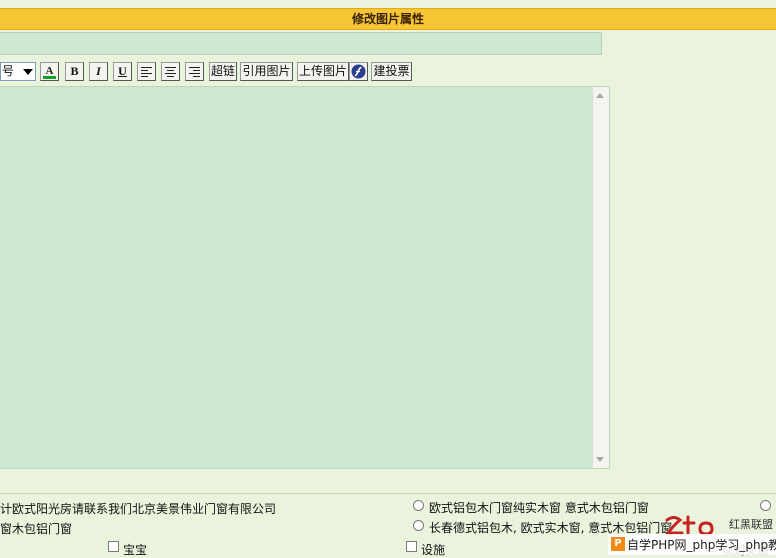 The height and width of the screenshot is (558, 776). What do you see at coordinates (8, 71) in the screenshot?
I see `font-size-value: 号` at bounding box center [8, 71].